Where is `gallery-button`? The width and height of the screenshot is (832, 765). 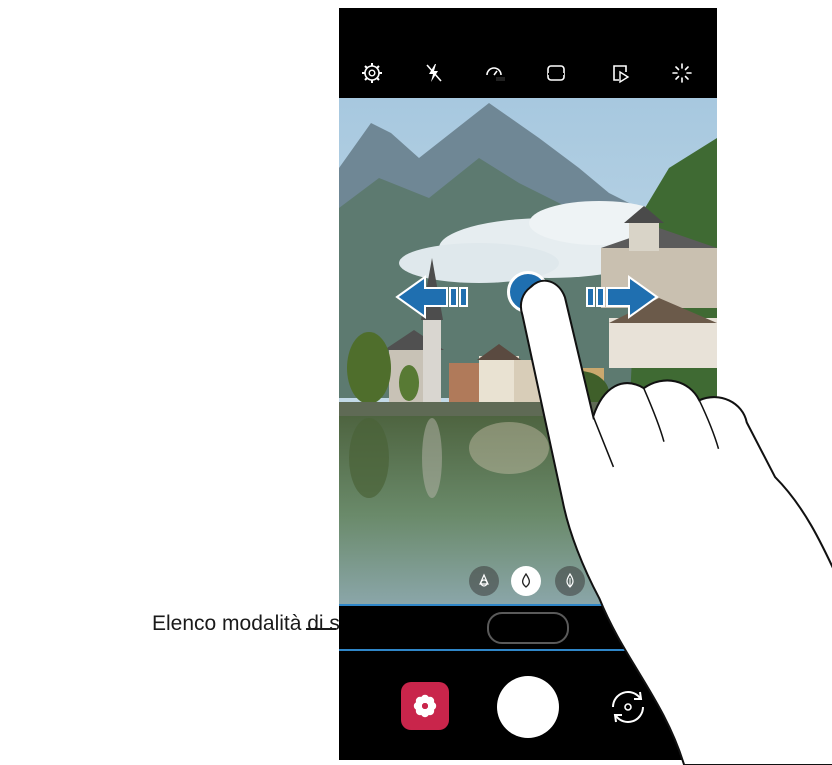 gallery-button is located at coordinates (425, 706).